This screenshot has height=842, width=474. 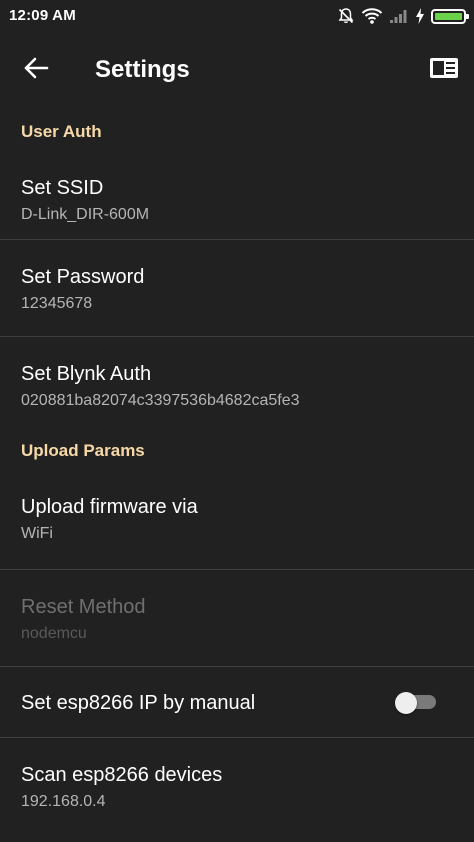 I want to click on pref-reset-method: Reset Method nodemcu, so click(x=237, y=618).